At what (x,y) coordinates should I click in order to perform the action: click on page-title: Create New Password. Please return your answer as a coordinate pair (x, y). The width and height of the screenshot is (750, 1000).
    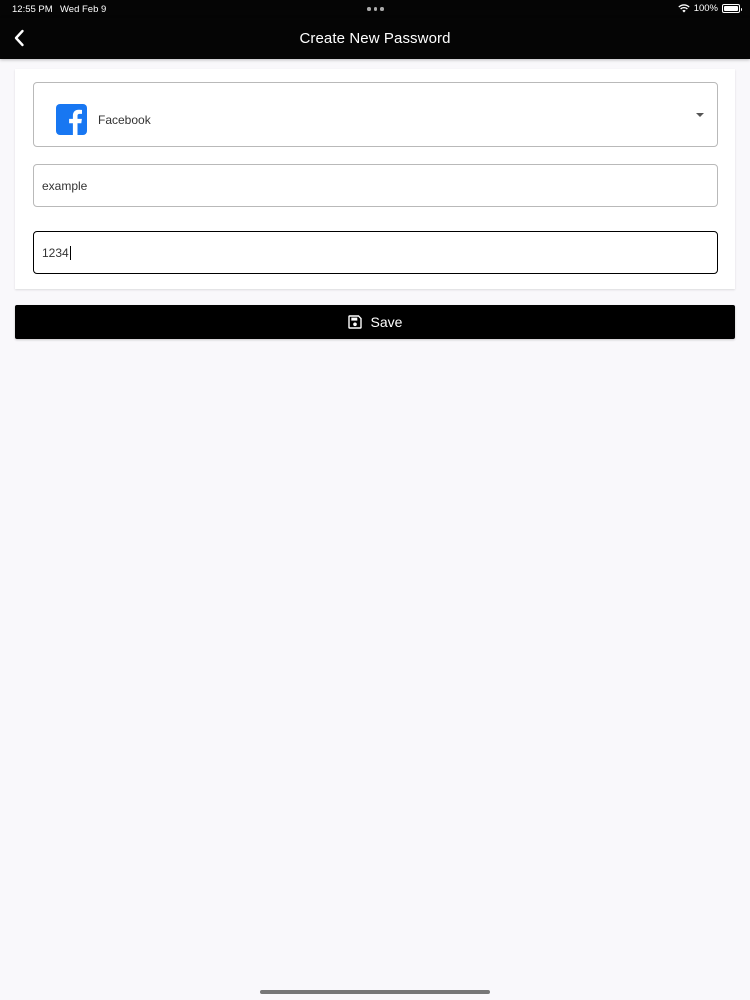
    Looking at the image, I should click on (375, 38).